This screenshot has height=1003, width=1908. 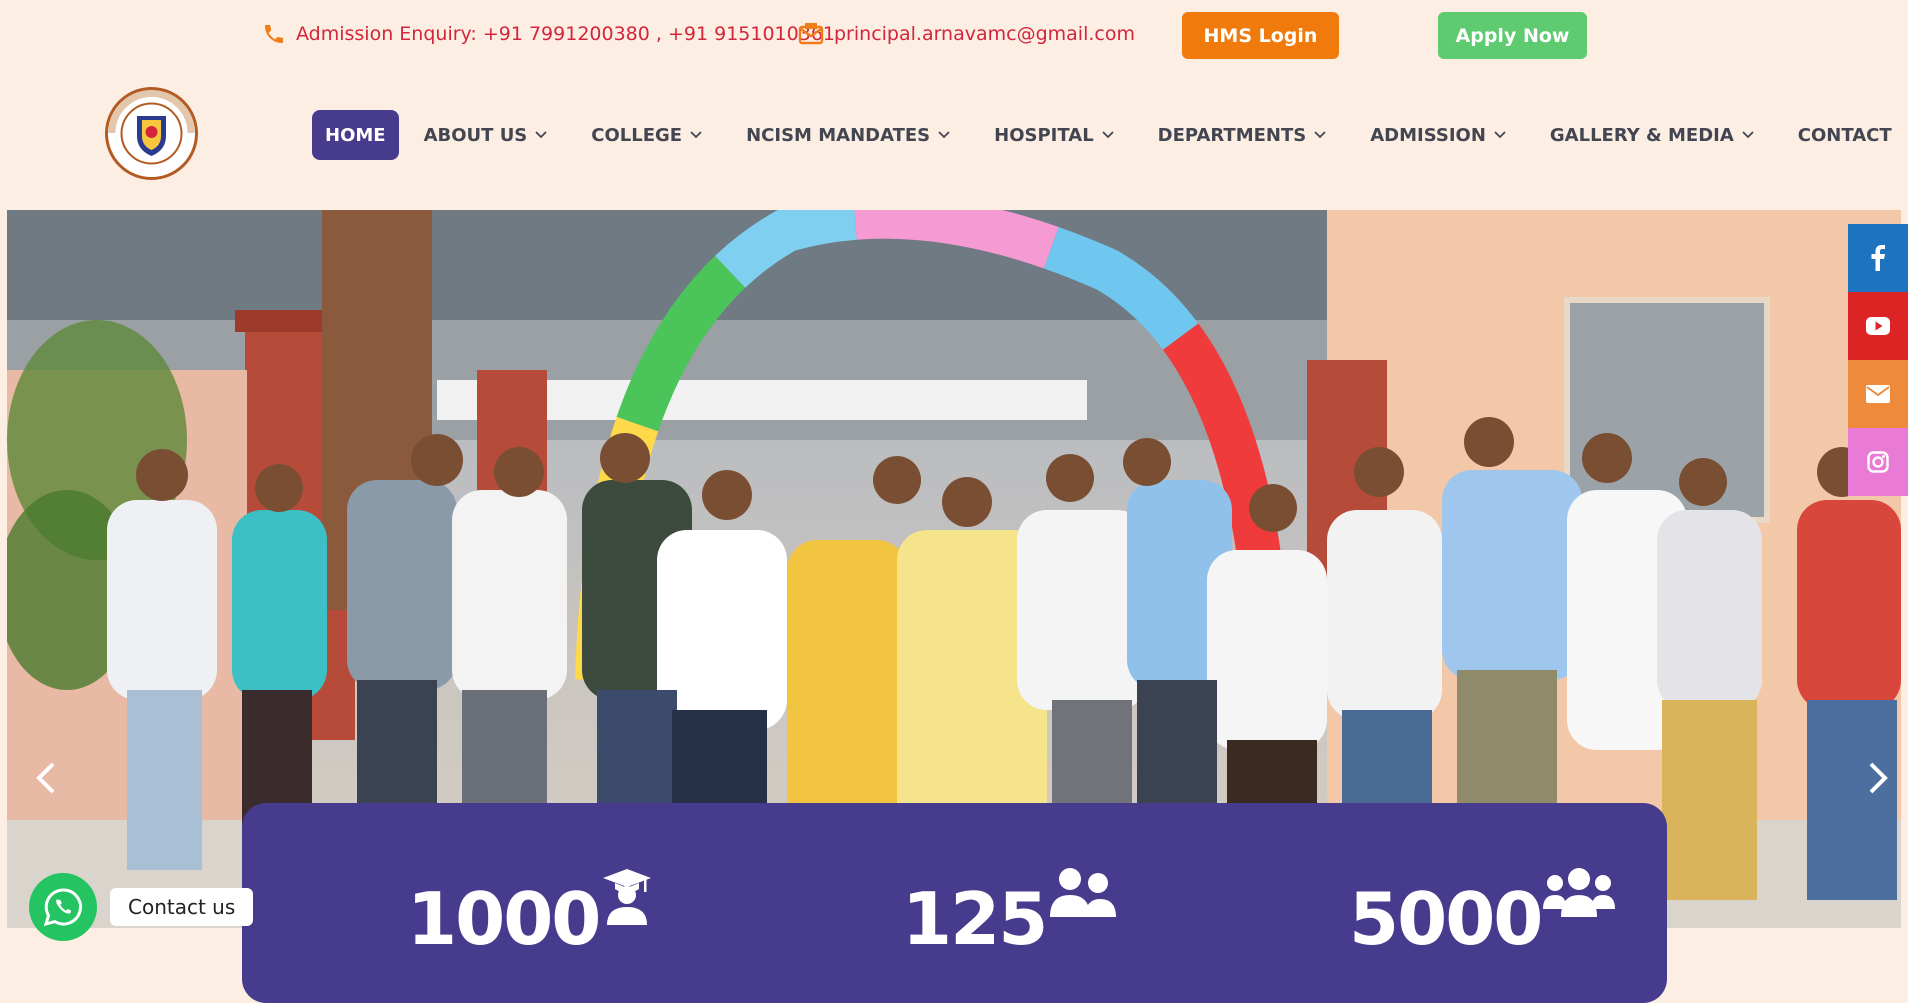 I want to click on whatsapp-button, so click(x=63, y=907).